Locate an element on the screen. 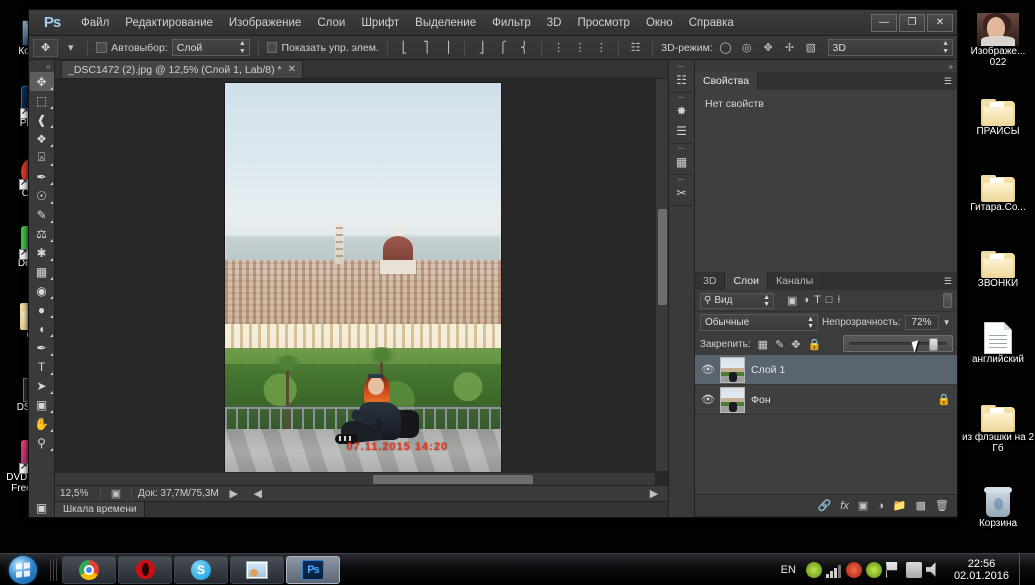  layer-style-icon: fx is located at coordinates (844, 506).